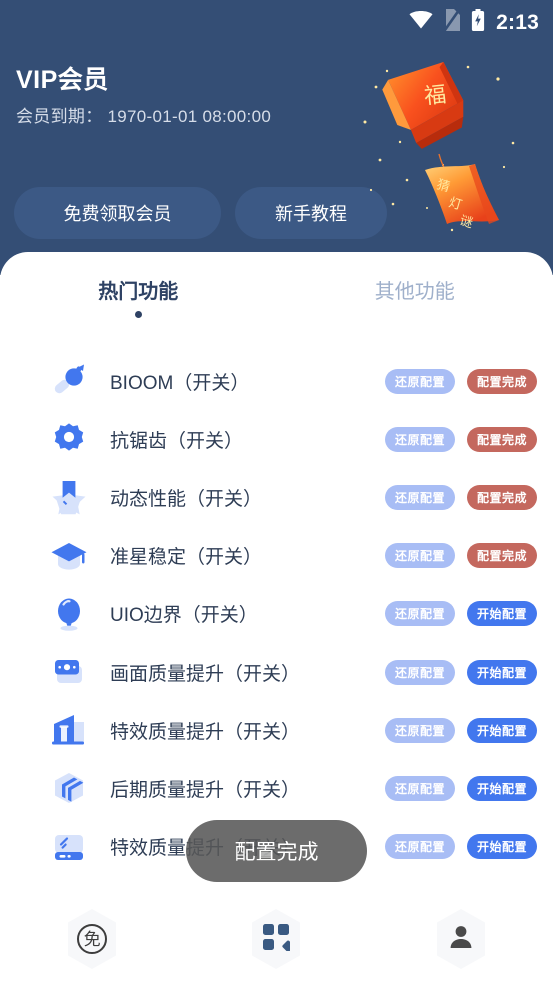  I want to click on active-tab-indicator-dot, so click(138, 314).